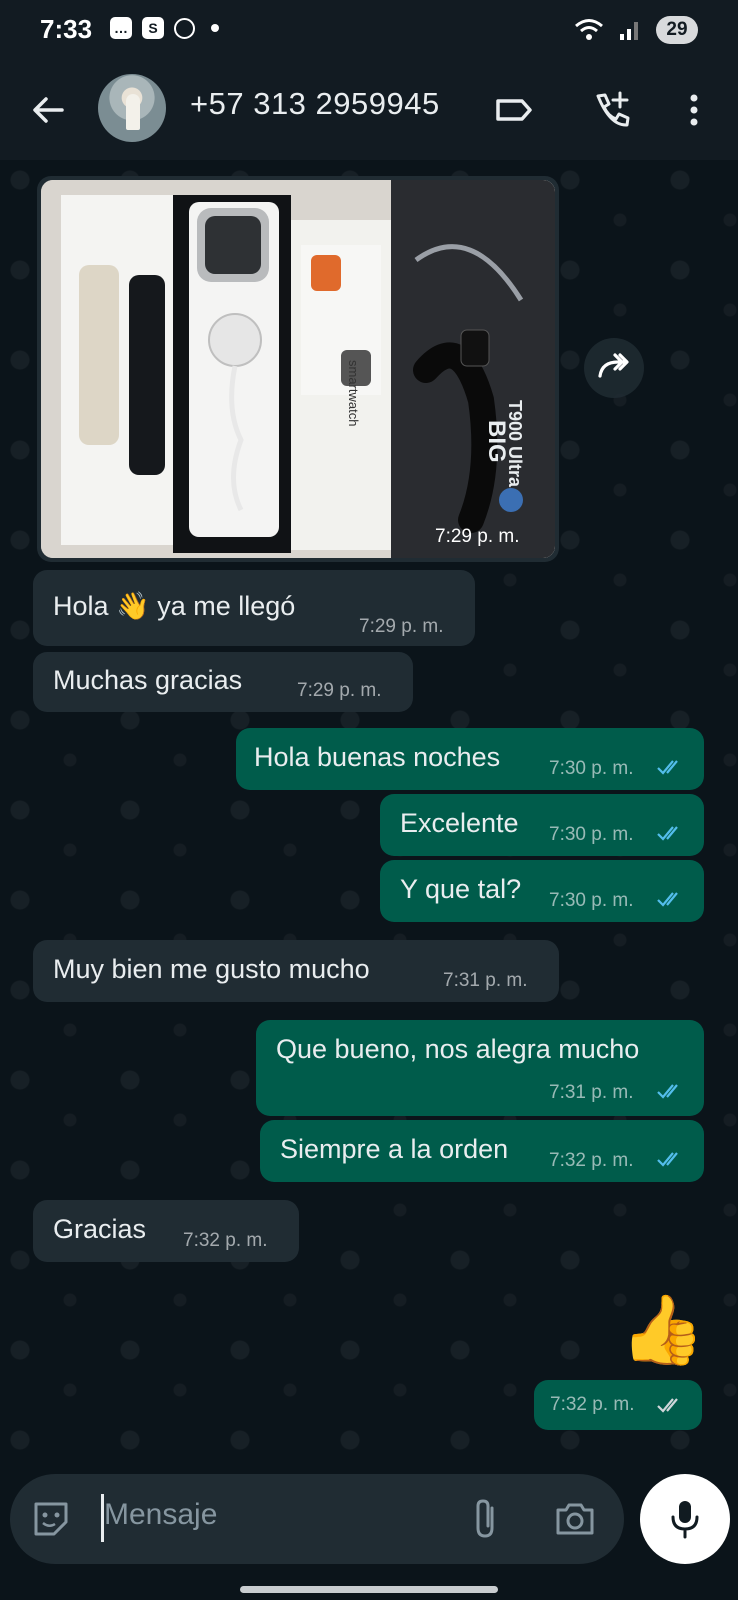  What do you see at coordinates (394, 1149) in the screenshot?
I see `message-text: Siempre a la orden` at bounding box center [394, 1149].